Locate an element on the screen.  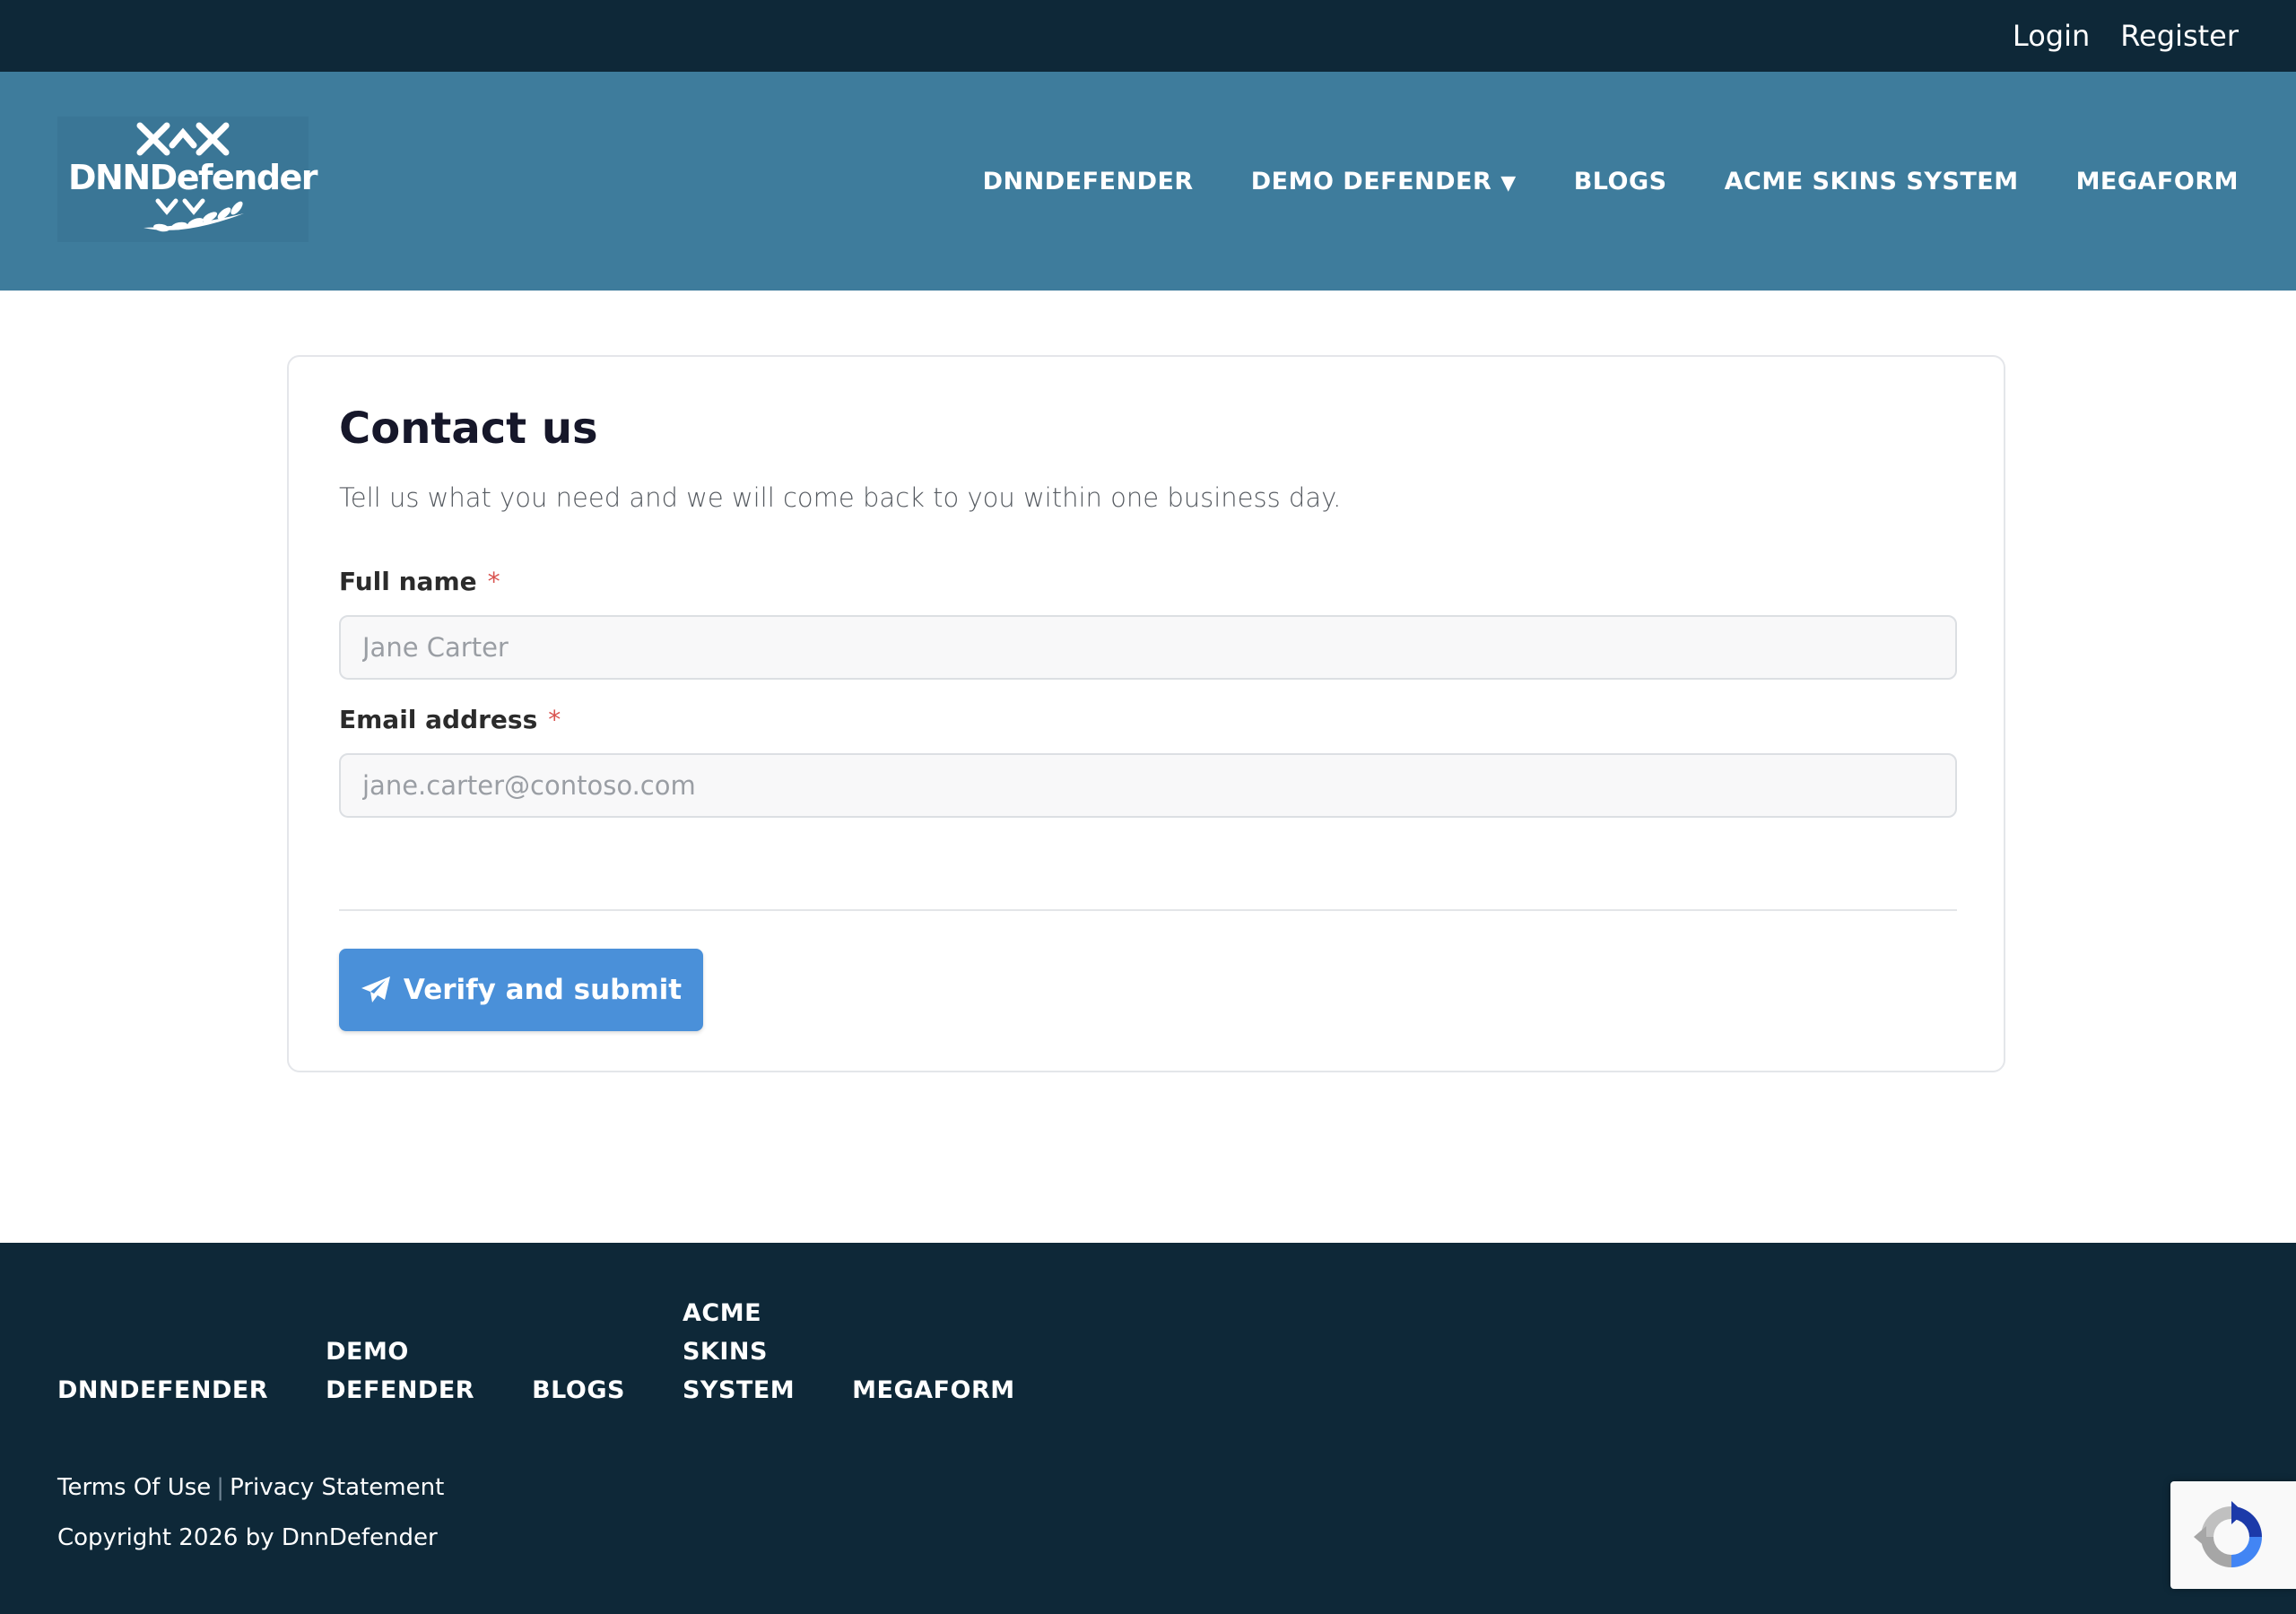
verify-submit-button: Verify and submit is located at coordinates (521, 990).